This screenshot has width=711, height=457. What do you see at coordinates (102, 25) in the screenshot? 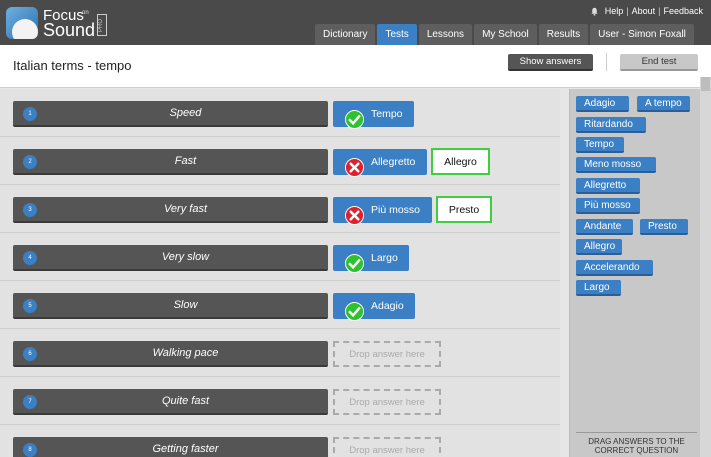
I see `logo-pro-badge: PRO` at bounding box center [102, 25].